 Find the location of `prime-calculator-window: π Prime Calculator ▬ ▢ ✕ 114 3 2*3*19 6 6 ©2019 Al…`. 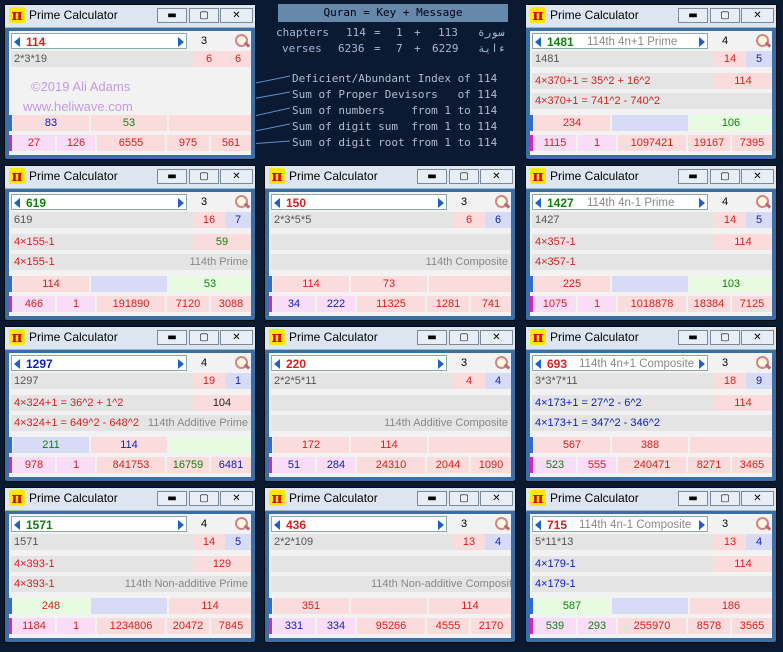

prime-calculator-window: π Prime Calculator ▬ ▢ ✕ 114 3 2*3*19 6 6 ©2019 Al… is located at coordinates (130, 82).